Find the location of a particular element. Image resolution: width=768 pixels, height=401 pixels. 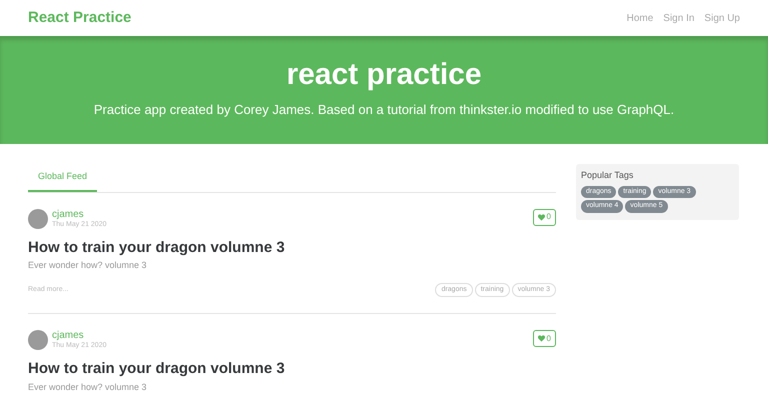

nav-link: Sign In is located at coordinates (678, 18).